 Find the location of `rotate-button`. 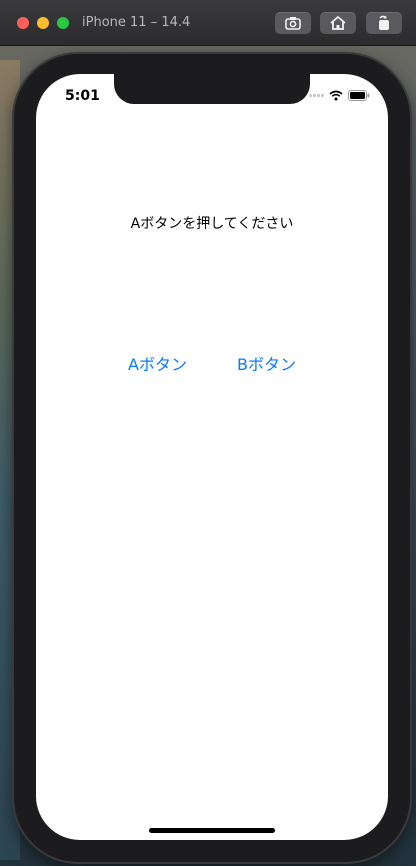

rotate-button is located at coordinates (384, 23).